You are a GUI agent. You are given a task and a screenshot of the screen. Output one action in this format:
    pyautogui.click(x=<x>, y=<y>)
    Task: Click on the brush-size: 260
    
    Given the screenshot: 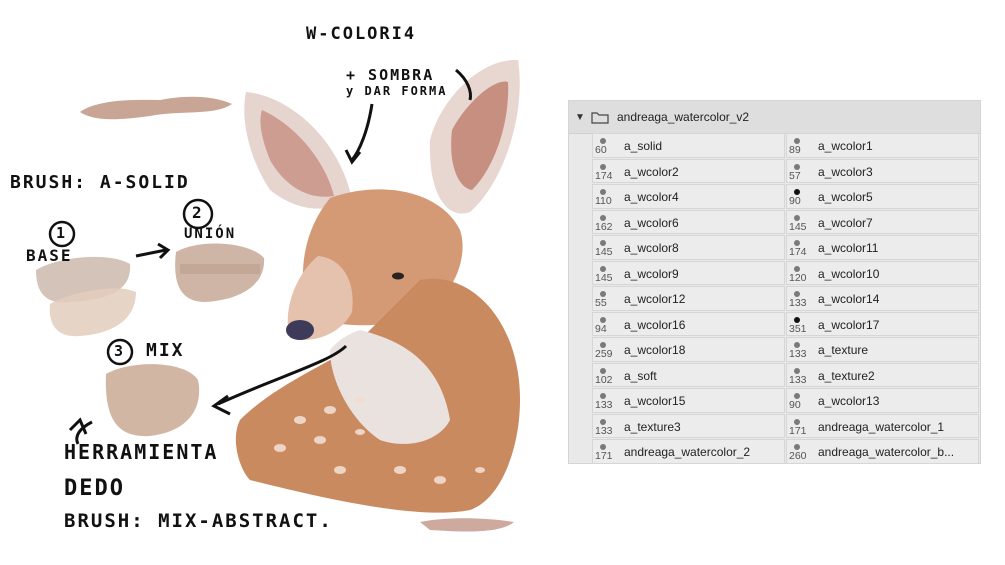 What is the action you would take?
    pyautogui.click(x=798, y=456)
    